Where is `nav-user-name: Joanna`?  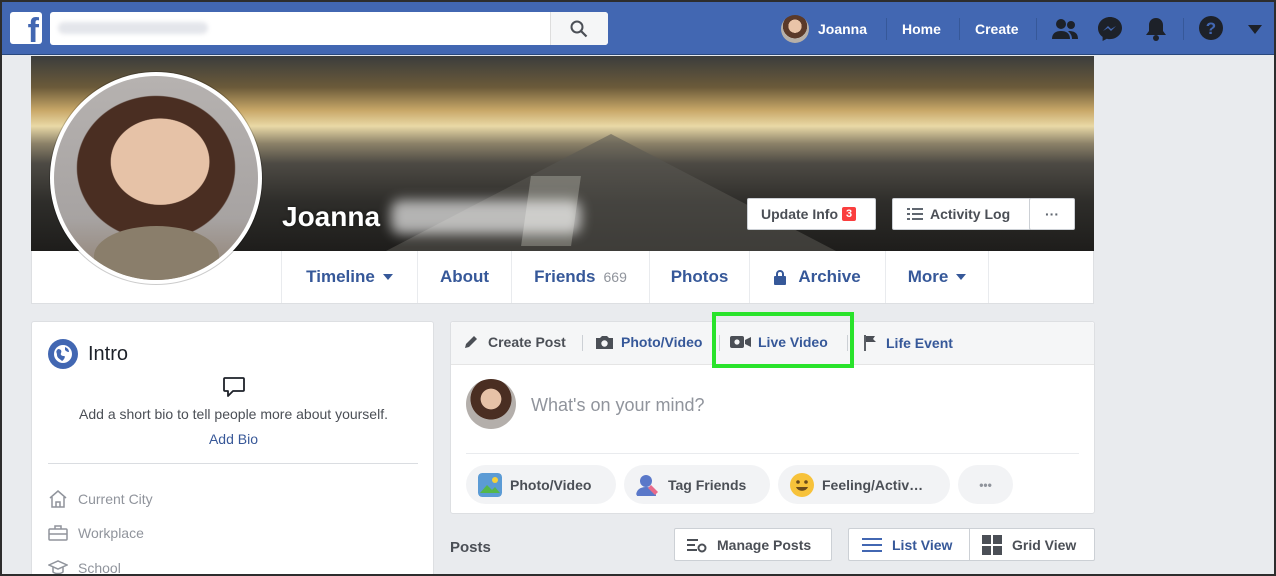
nav-user-name: Joanna is located at coordinates (843, 29).